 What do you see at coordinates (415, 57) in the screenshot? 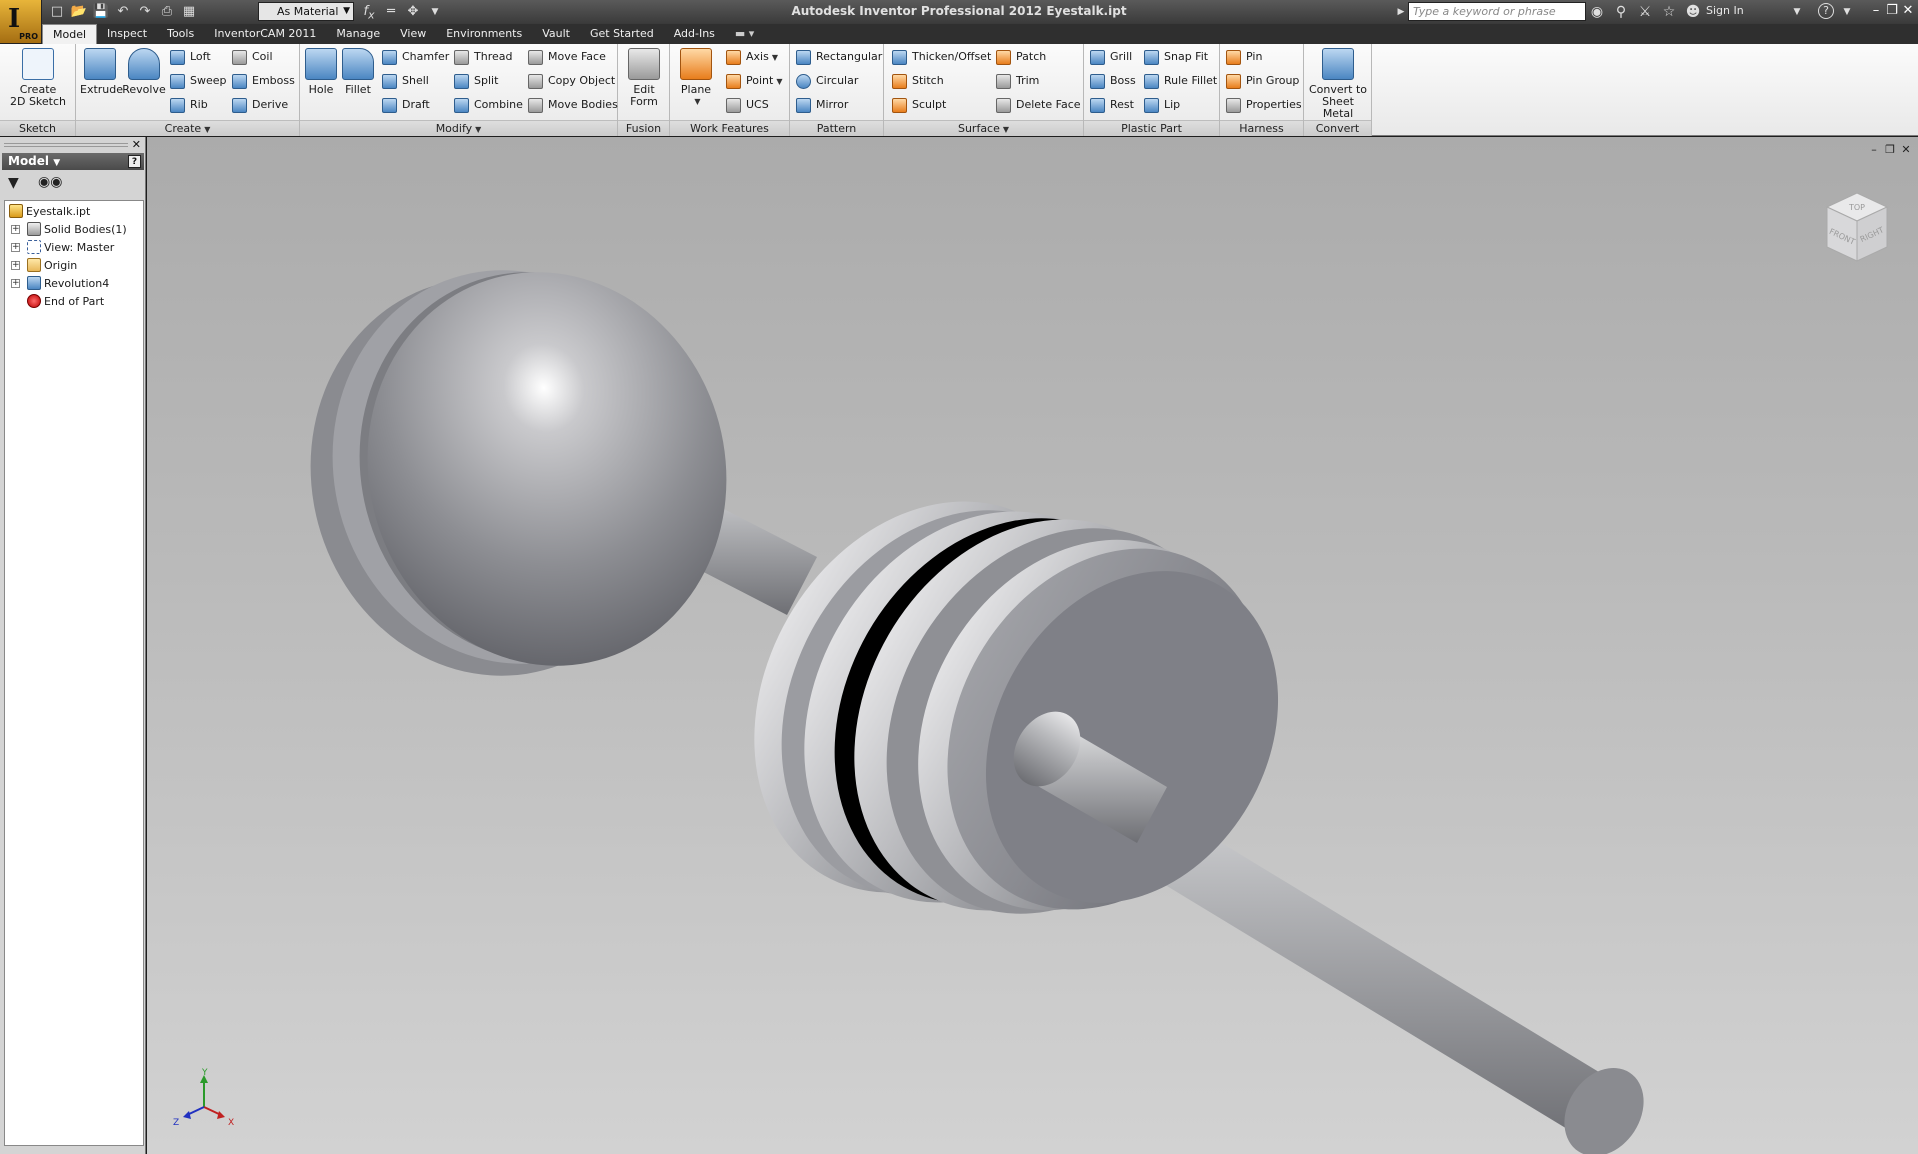
I see `chamfer-button: Chamfer` at bounding box center [415, 57].